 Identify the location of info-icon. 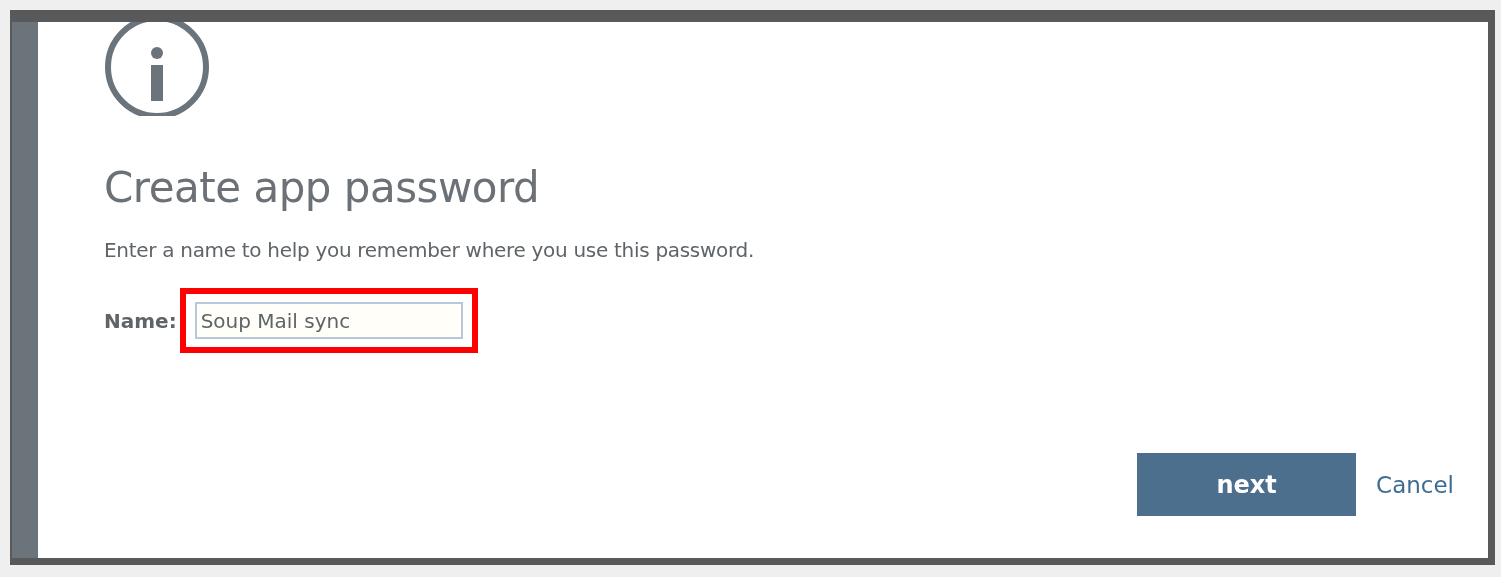
(157, 69).